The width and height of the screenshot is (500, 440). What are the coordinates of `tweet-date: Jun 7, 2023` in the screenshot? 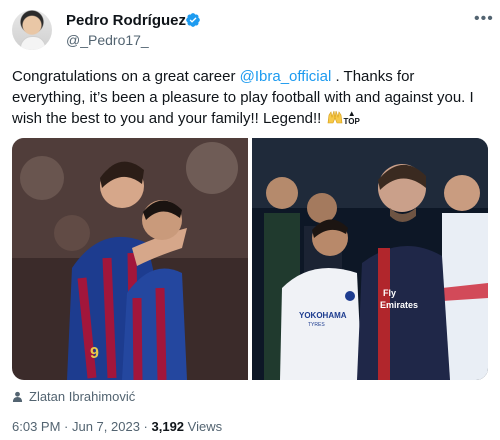 It's located at (106, 426).